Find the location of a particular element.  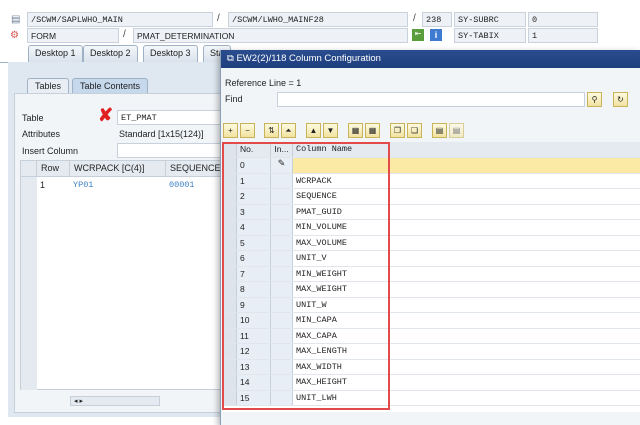

copy-icon: ❐ is located at coordinates (397, 130).